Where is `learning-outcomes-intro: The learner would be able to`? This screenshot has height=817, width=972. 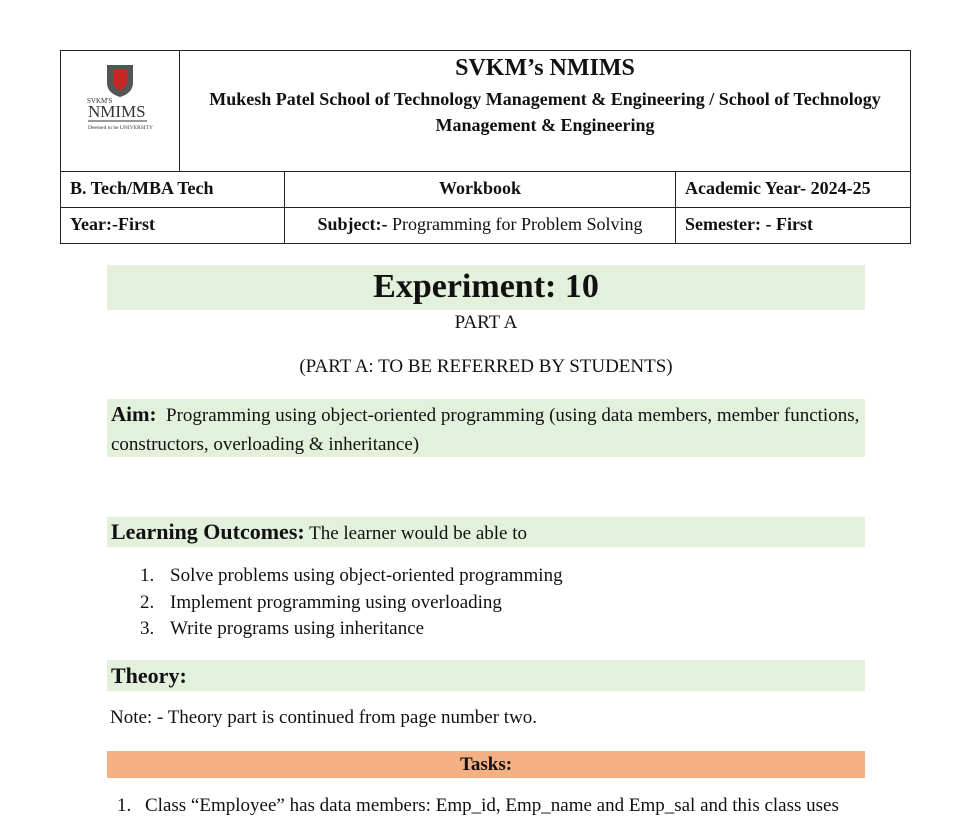
learning-outcomes-intro: The learner would be able to is located at coordinates (415, 533).